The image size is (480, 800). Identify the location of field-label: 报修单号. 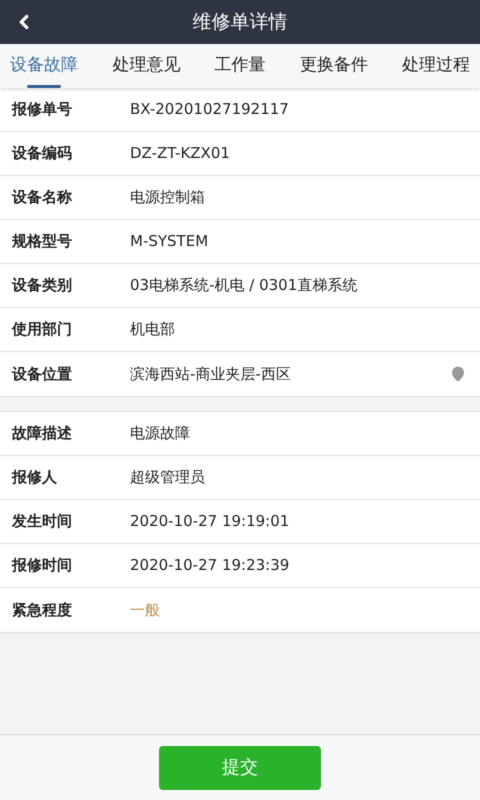
(42, 109).